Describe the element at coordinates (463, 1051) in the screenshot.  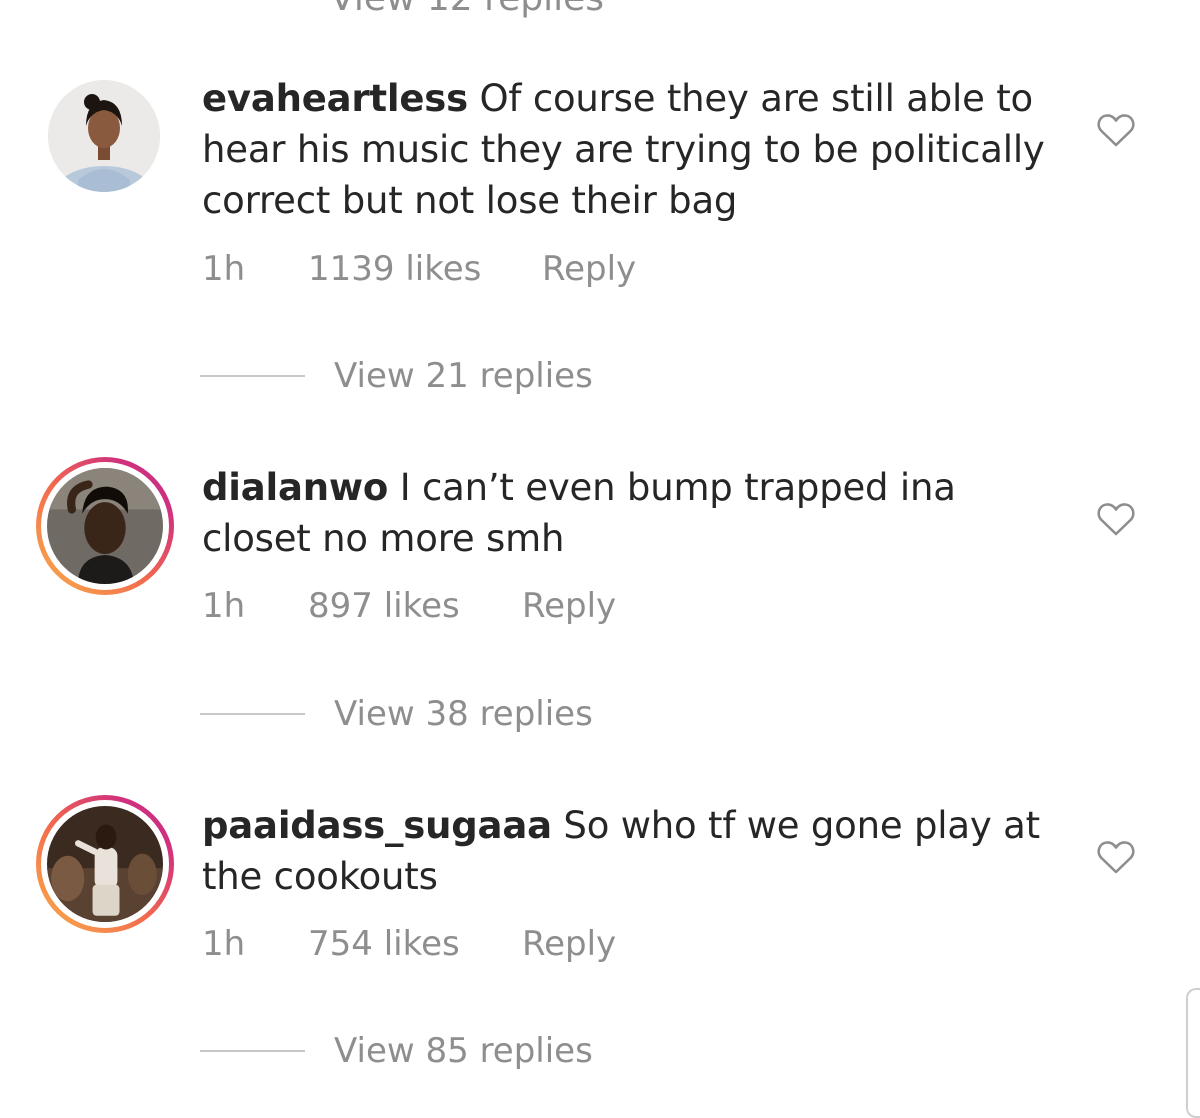
I see `view-replies-label: View 85 replies` at that location.